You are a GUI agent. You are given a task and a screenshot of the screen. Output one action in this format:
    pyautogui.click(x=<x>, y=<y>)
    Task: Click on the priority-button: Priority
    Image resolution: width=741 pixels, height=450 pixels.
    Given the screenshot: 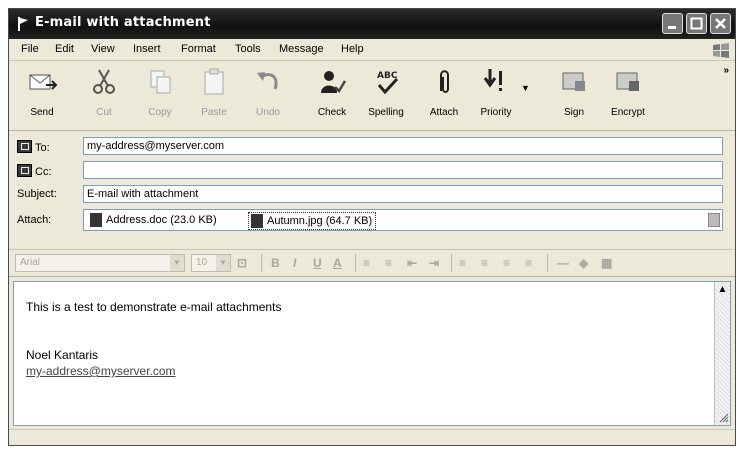 What is the action you would take?
    pyautogui.click(x=496, y=95)
    